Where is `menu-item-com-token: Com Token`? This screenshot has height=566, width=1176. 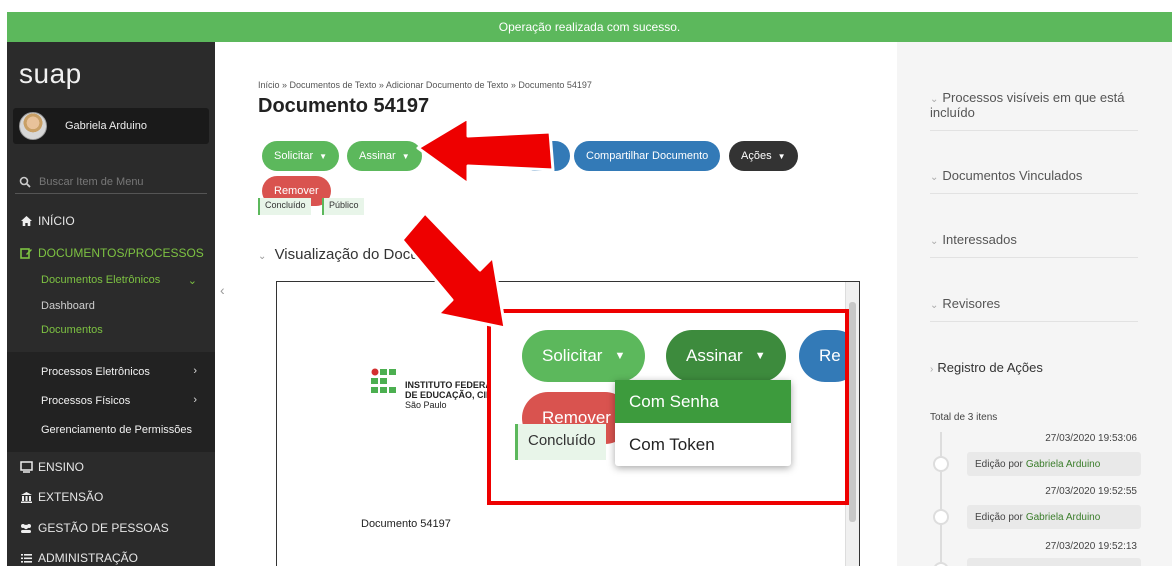 menu-item-com-token: Com Token is located at coordinates (703, 444).